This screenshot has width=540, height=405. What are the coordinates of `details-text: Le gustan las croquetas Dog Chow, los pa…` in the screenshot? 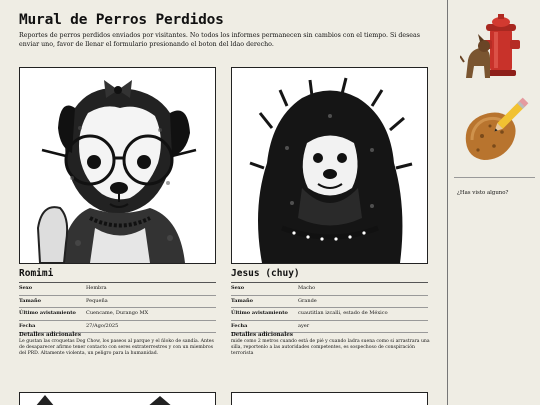 It's located at (116, 347).